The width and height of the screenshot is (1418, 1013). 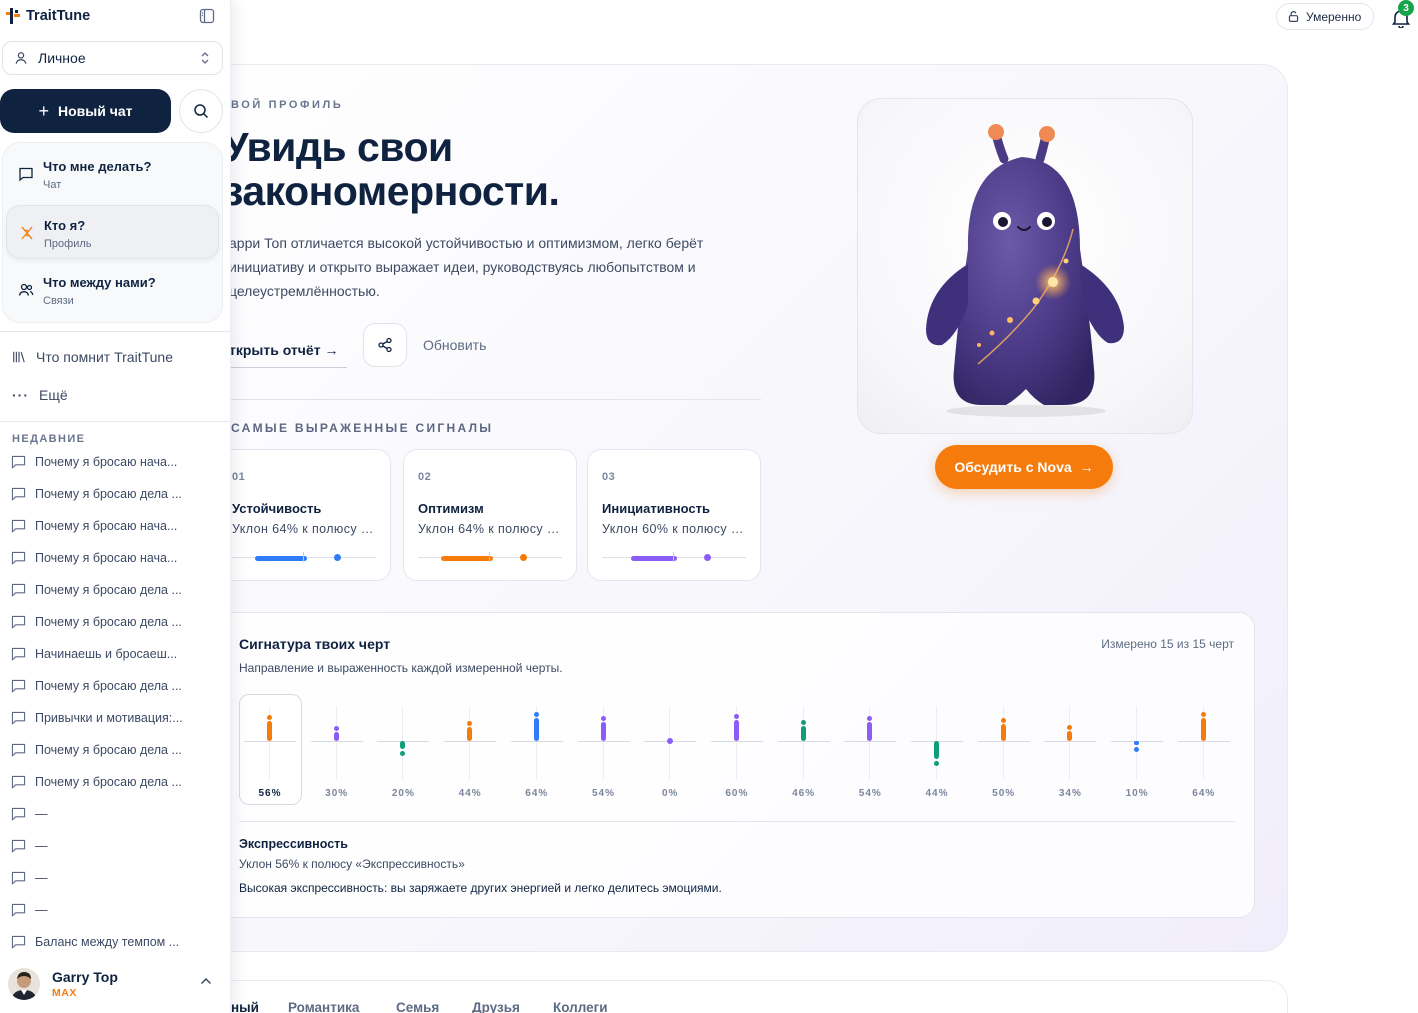 What do you see at coordinates (58, 301) in the screenshot?
I see `mode-subtitle: Связи` at bounding box center [58, 301].